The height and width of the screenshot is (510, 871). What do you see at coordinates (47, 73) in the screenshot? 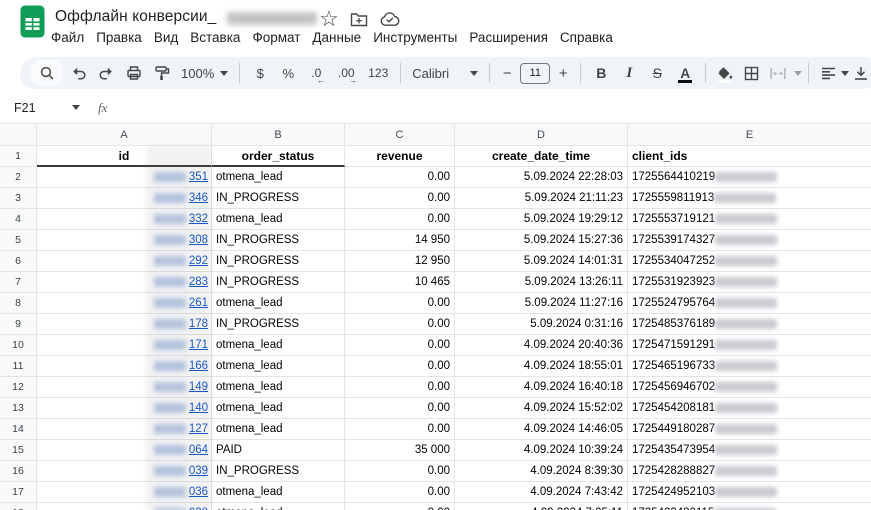
I see `search-icon` at bounding box center [47, 73].